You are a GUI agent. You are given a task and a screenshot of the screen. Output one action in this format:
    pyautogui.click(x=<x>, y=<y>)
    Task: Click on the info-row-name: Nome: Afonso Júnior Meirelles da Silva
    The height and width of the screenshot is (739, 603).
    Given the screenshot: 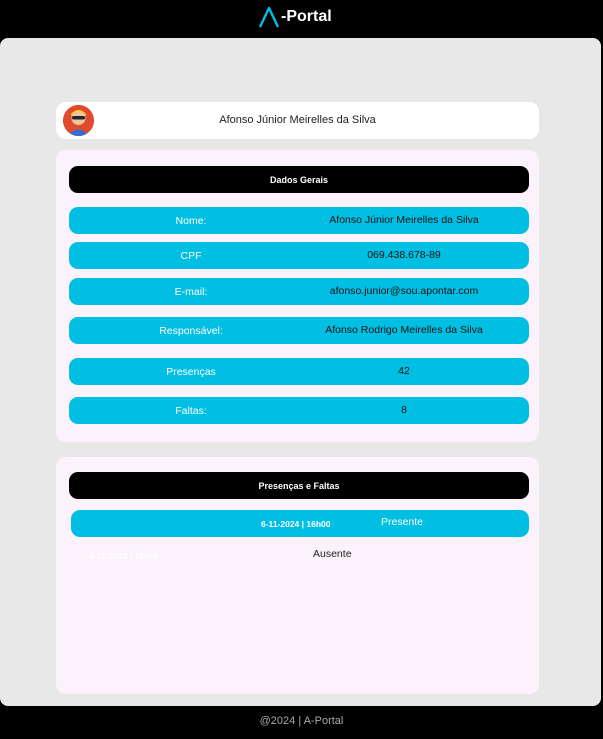 What is the action you would take?
    pyautogui.click(x=299, y=220)
    